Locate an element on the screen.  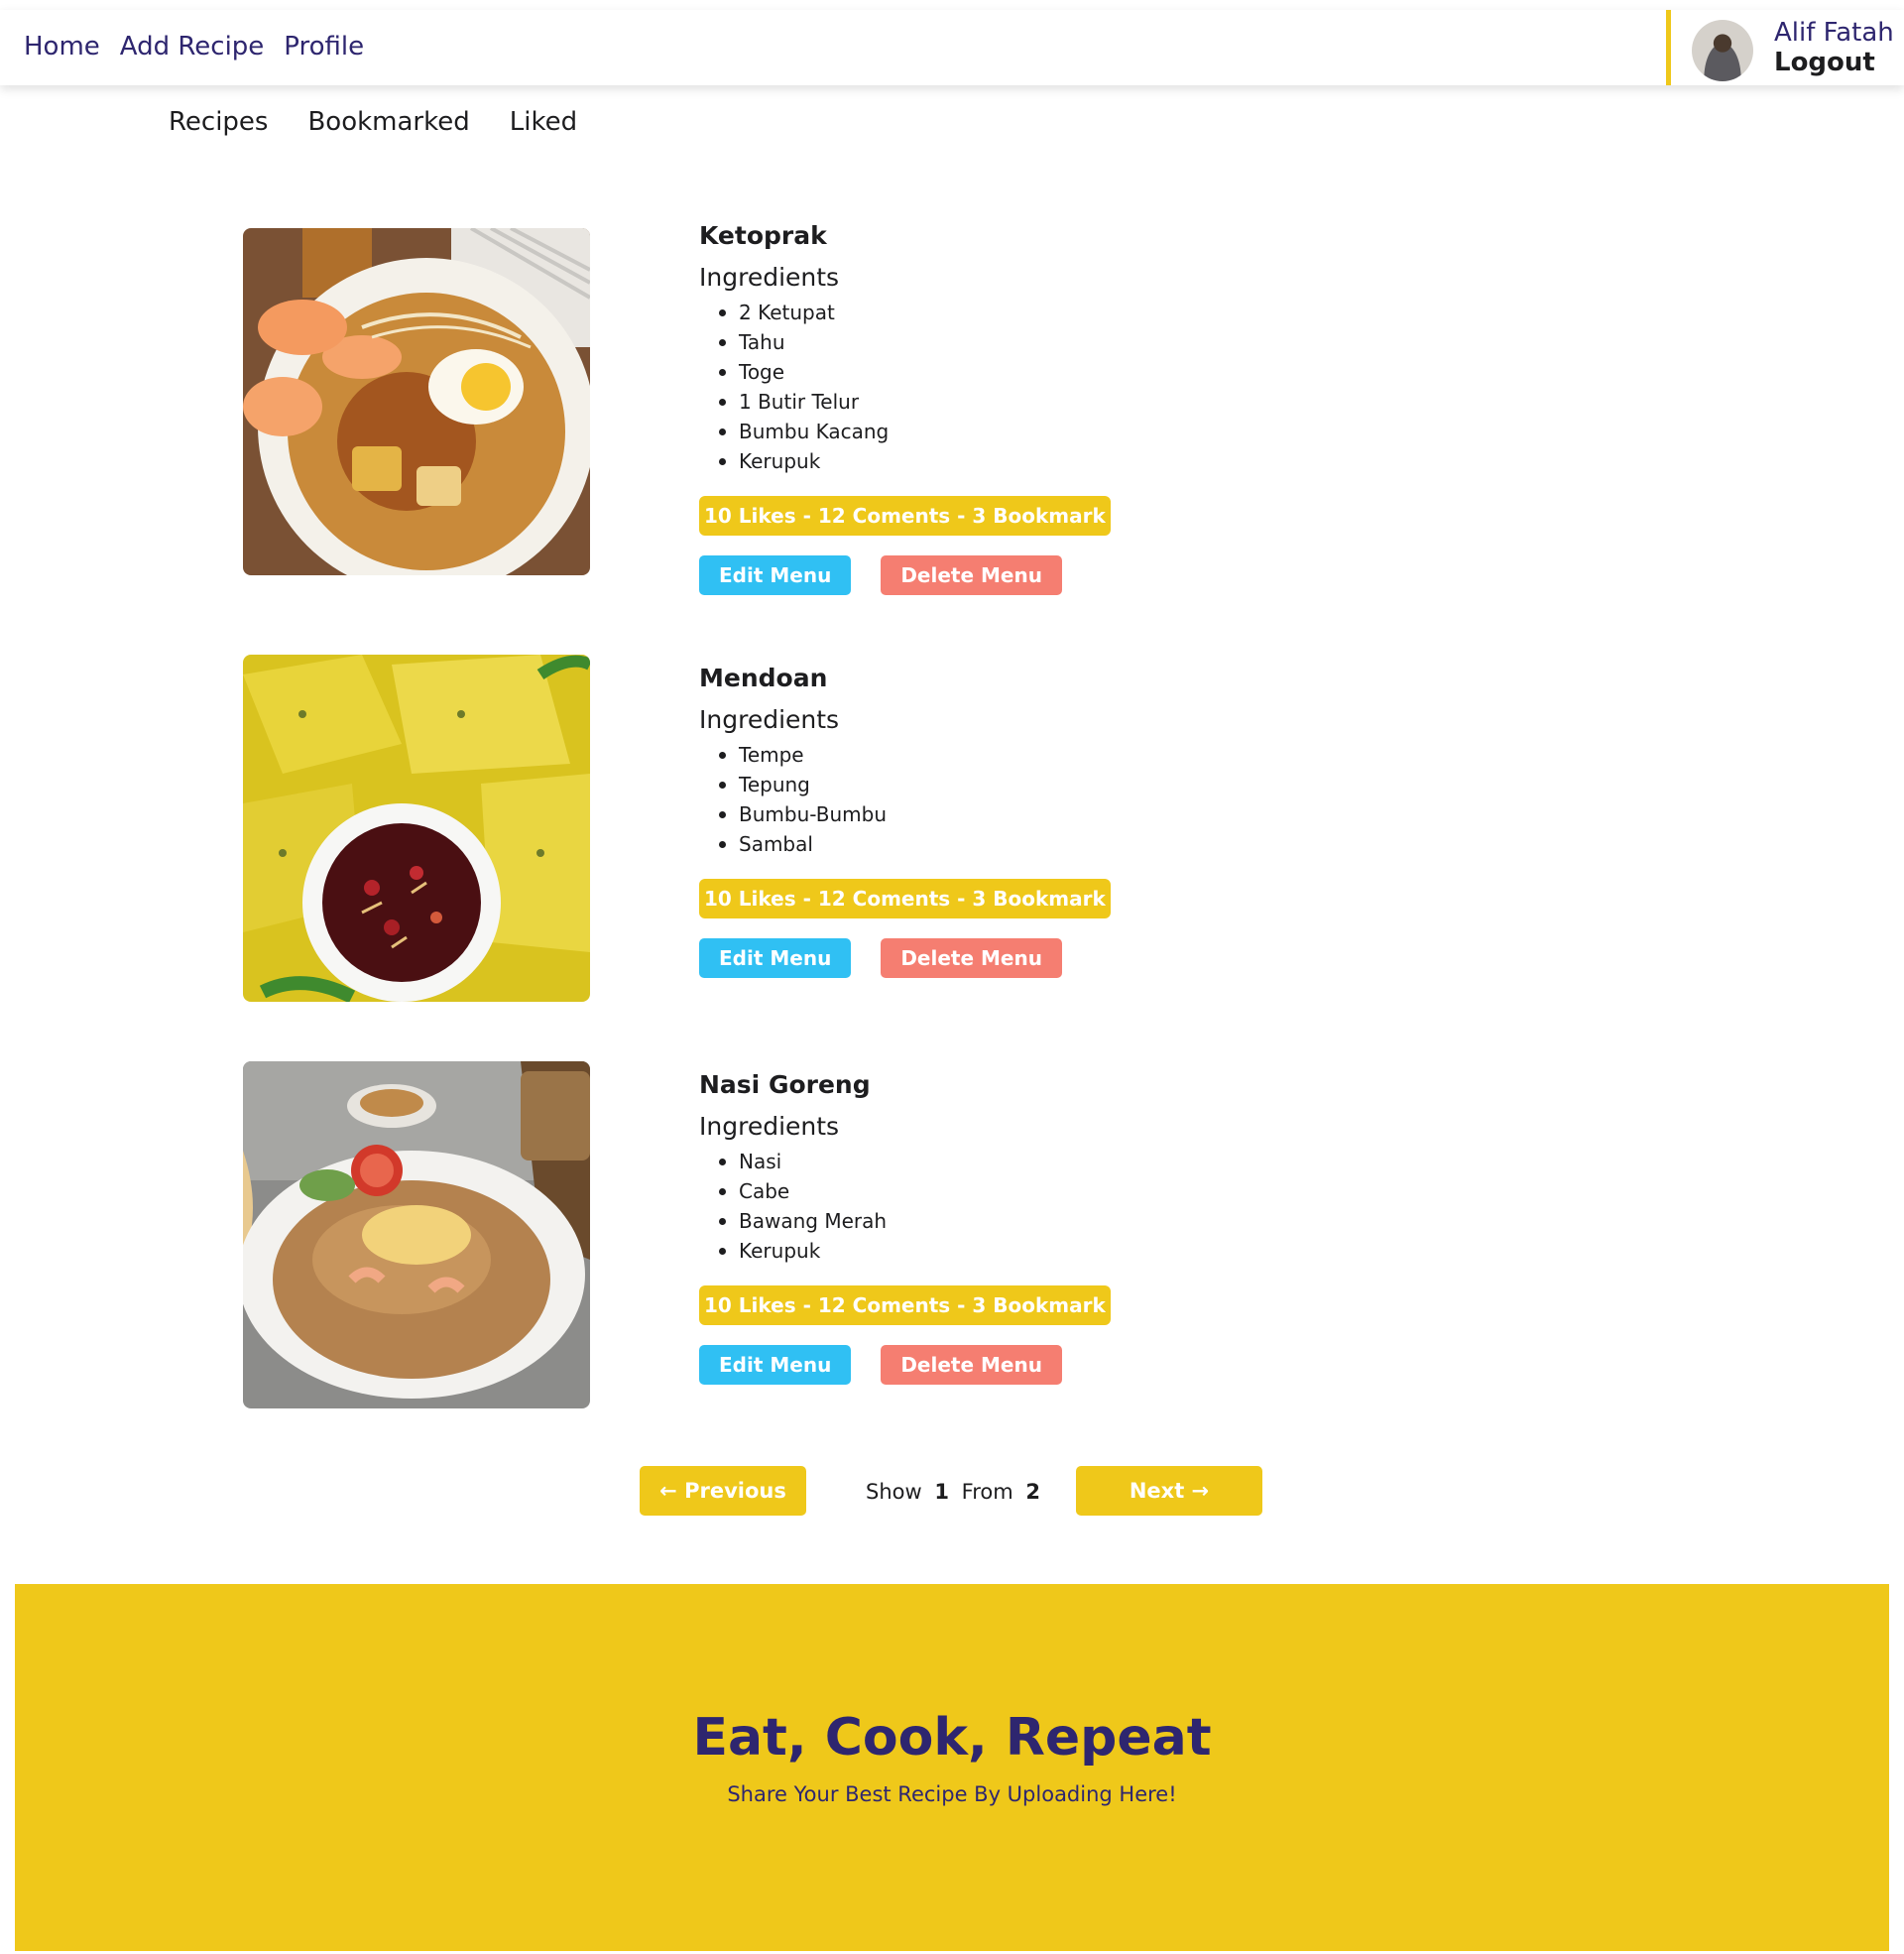
nav-add-recipe-link: Add Recipe is located at coordinates (192, 46).